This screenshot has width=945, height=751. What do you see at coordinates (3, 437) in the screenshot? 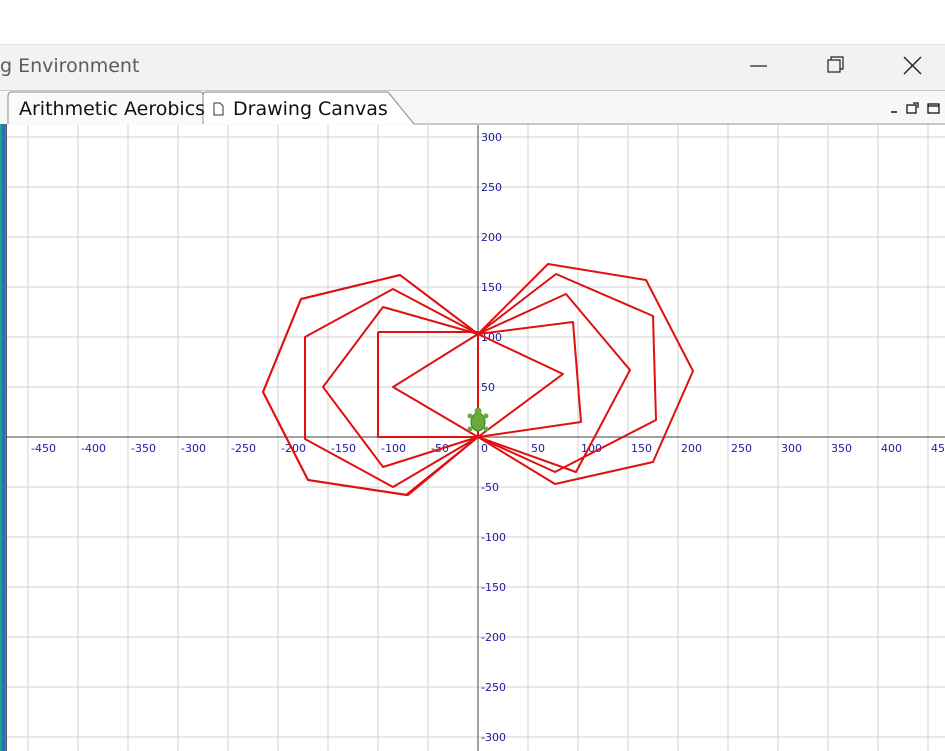
I see `left-rail` at bounding box center [3, 437].